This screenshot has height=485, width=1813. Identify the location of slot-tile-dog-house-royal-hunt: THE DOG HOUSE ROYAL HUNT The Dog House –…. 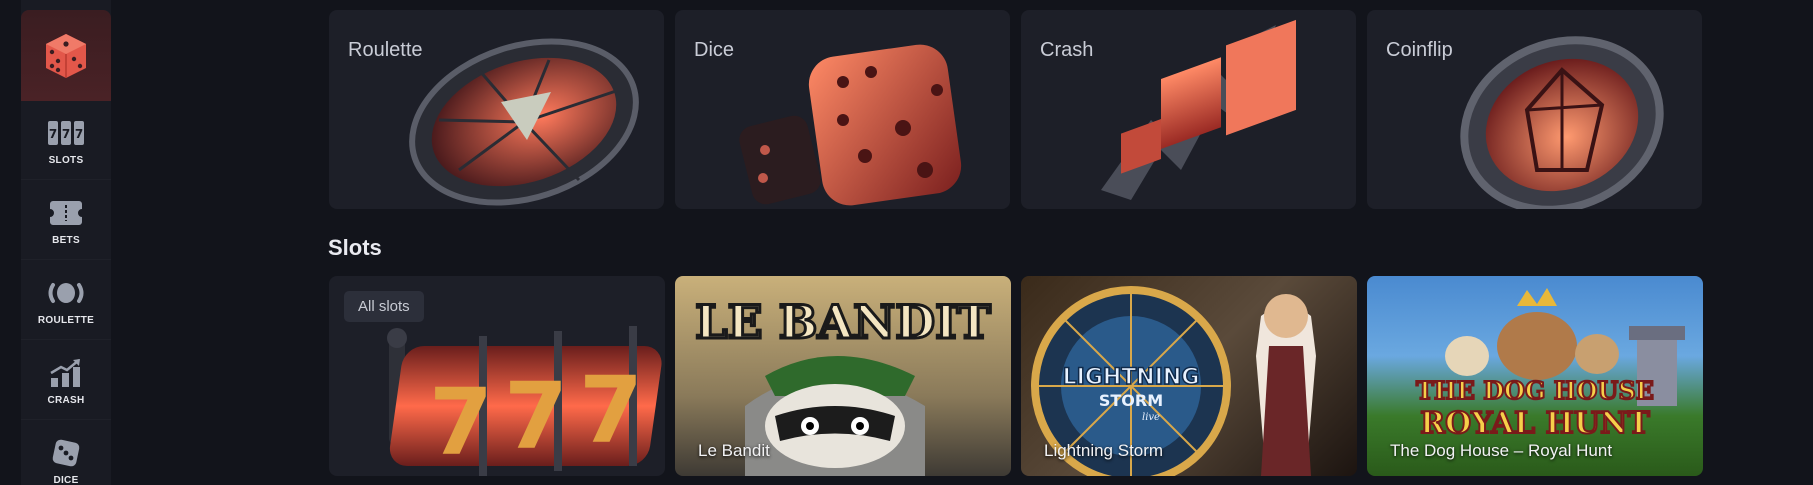
(1535, 376).